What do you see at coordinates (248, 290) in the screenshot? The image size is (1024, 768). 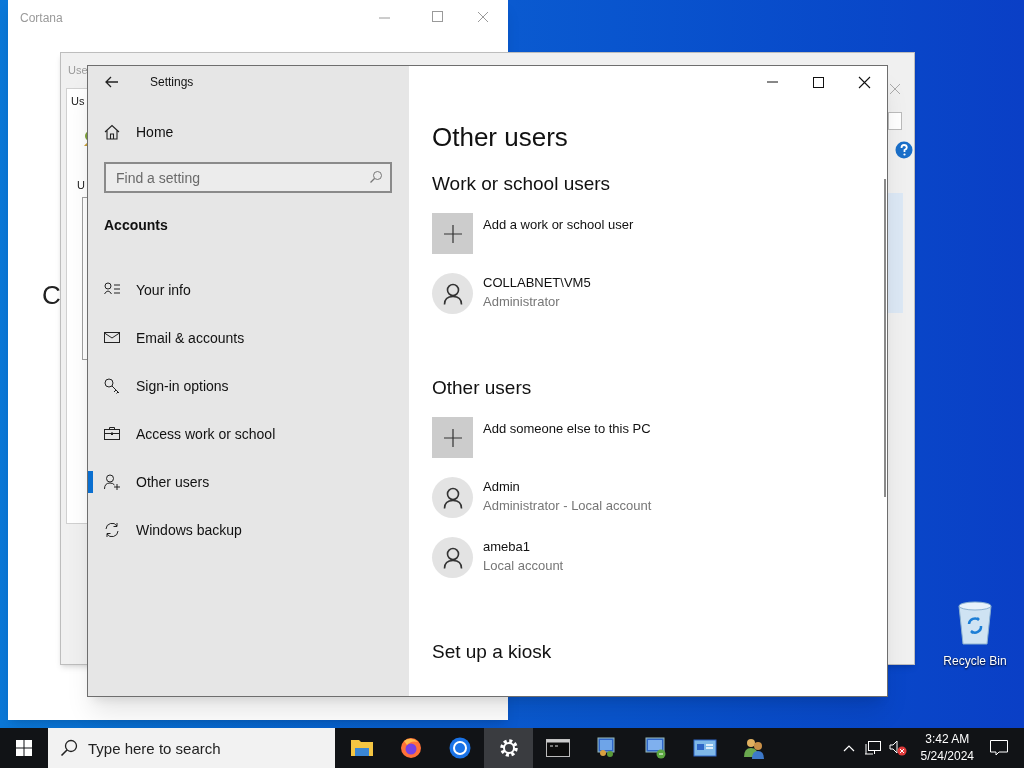 I see `sidebar-item: Your info` at bounding box center [248, 290].